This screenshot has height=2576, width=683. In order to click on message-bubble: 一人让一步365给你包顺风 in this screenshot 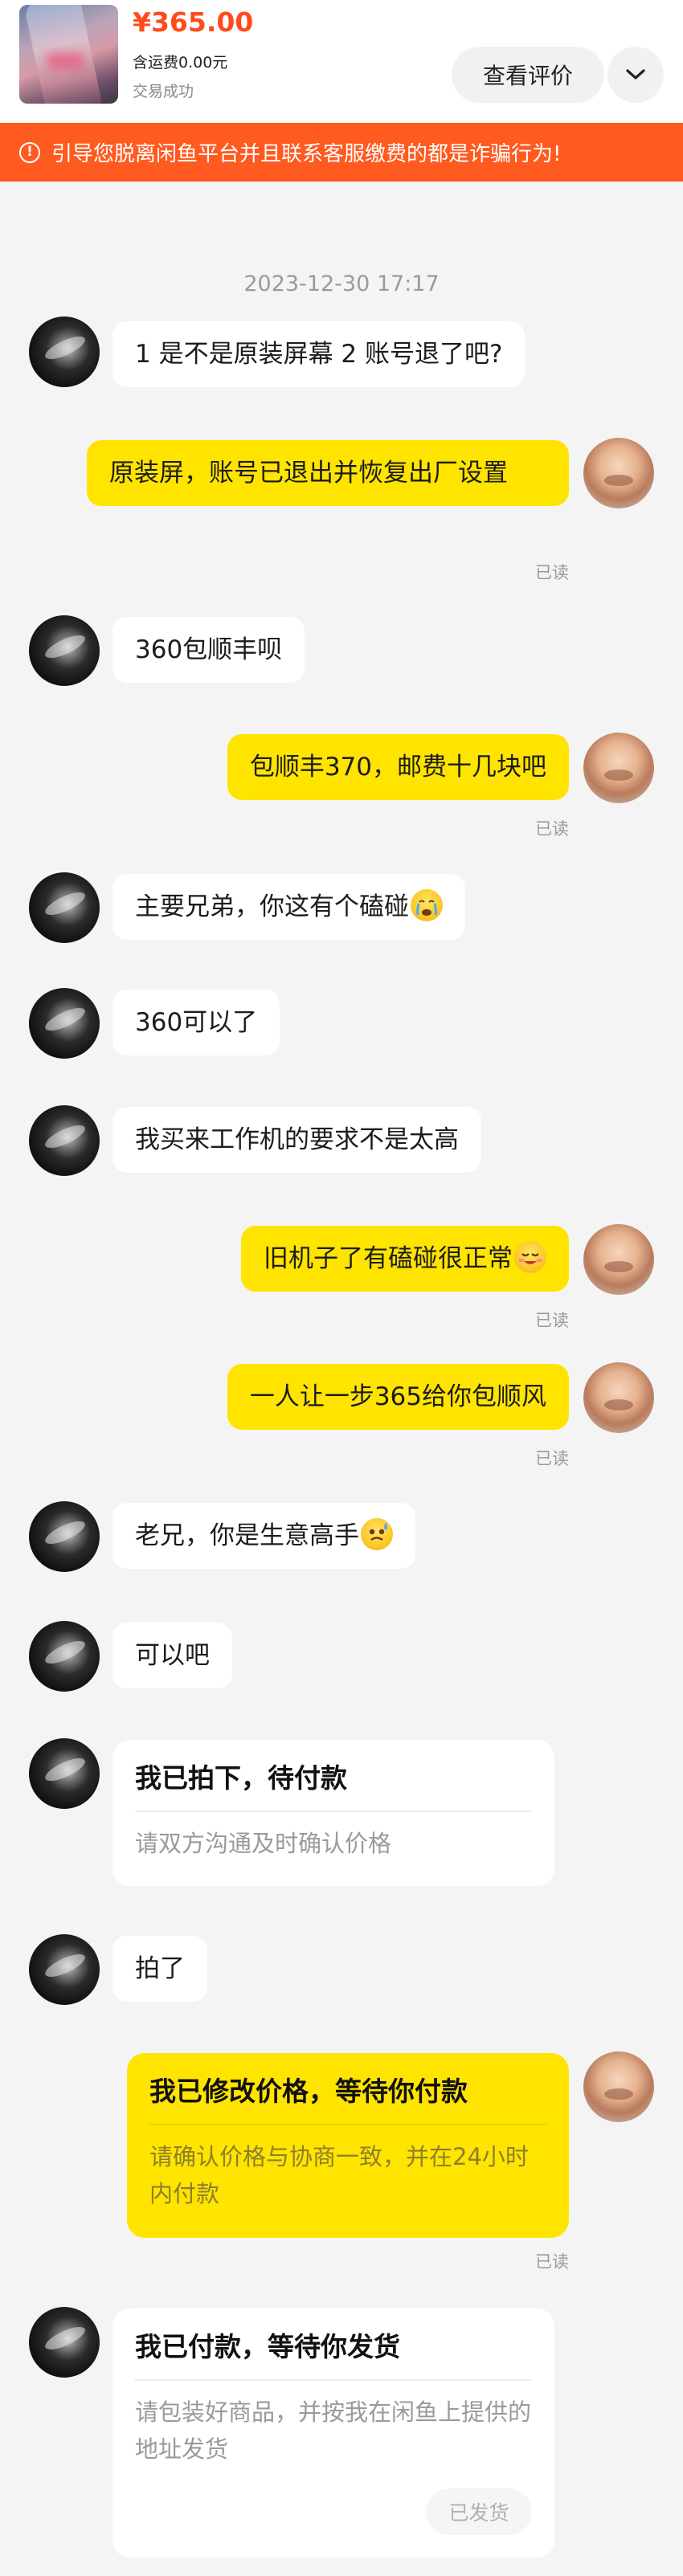, I will do `click(398, 1397)`.